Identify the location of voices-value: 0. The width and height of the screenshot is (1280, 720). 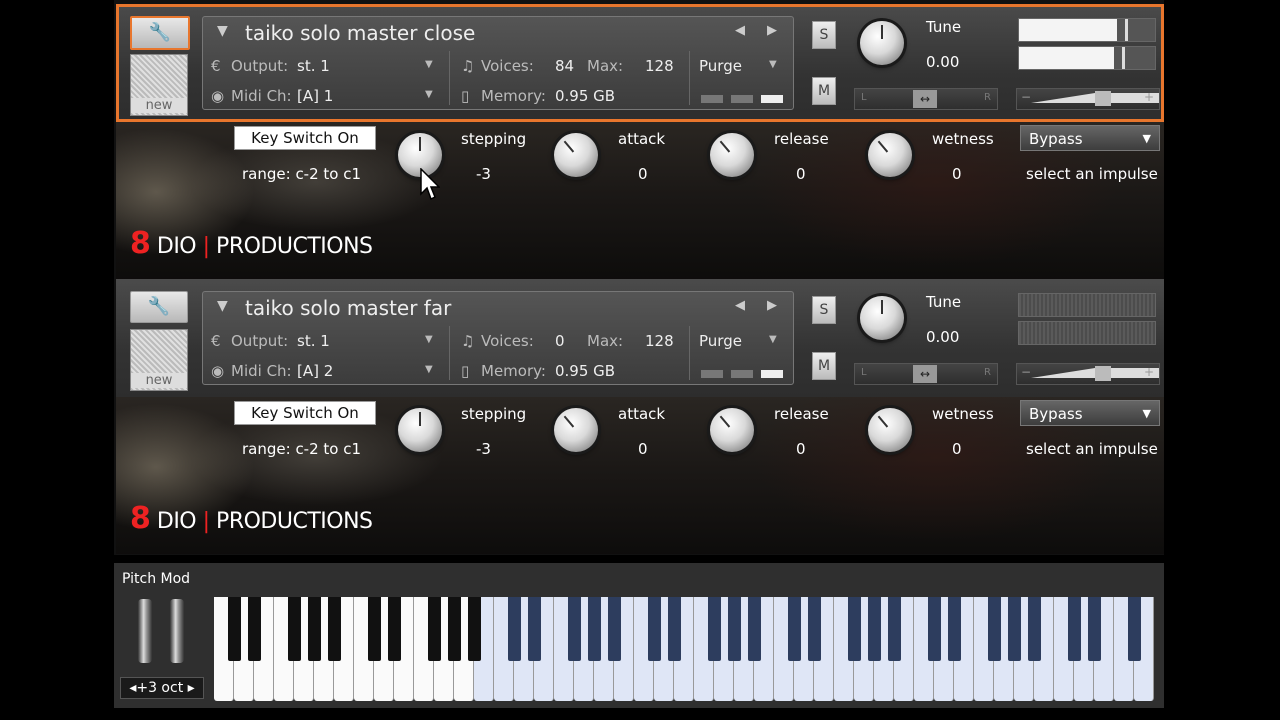
(560, 341).